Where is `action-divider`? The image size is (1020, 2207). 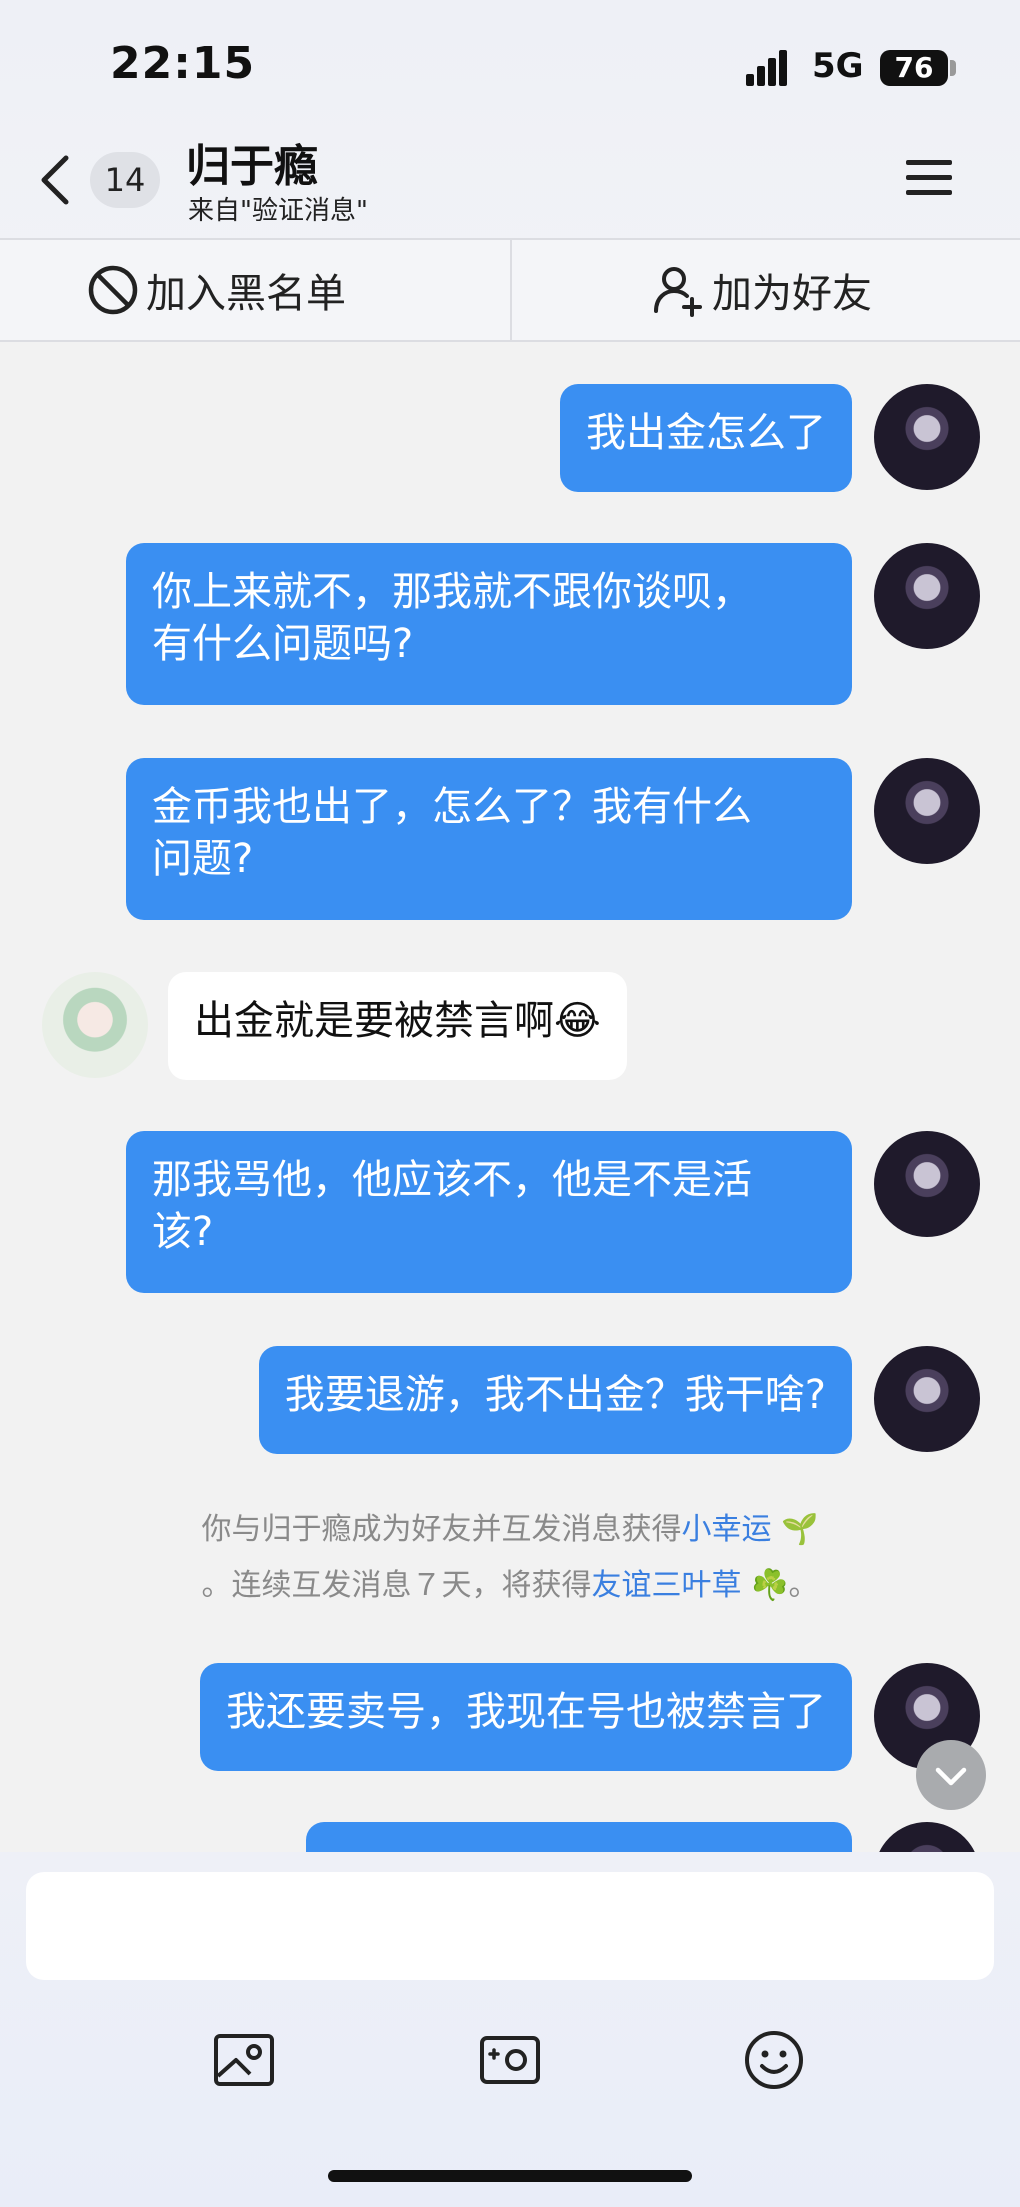
action-divider is located at coordinates (511, 290).